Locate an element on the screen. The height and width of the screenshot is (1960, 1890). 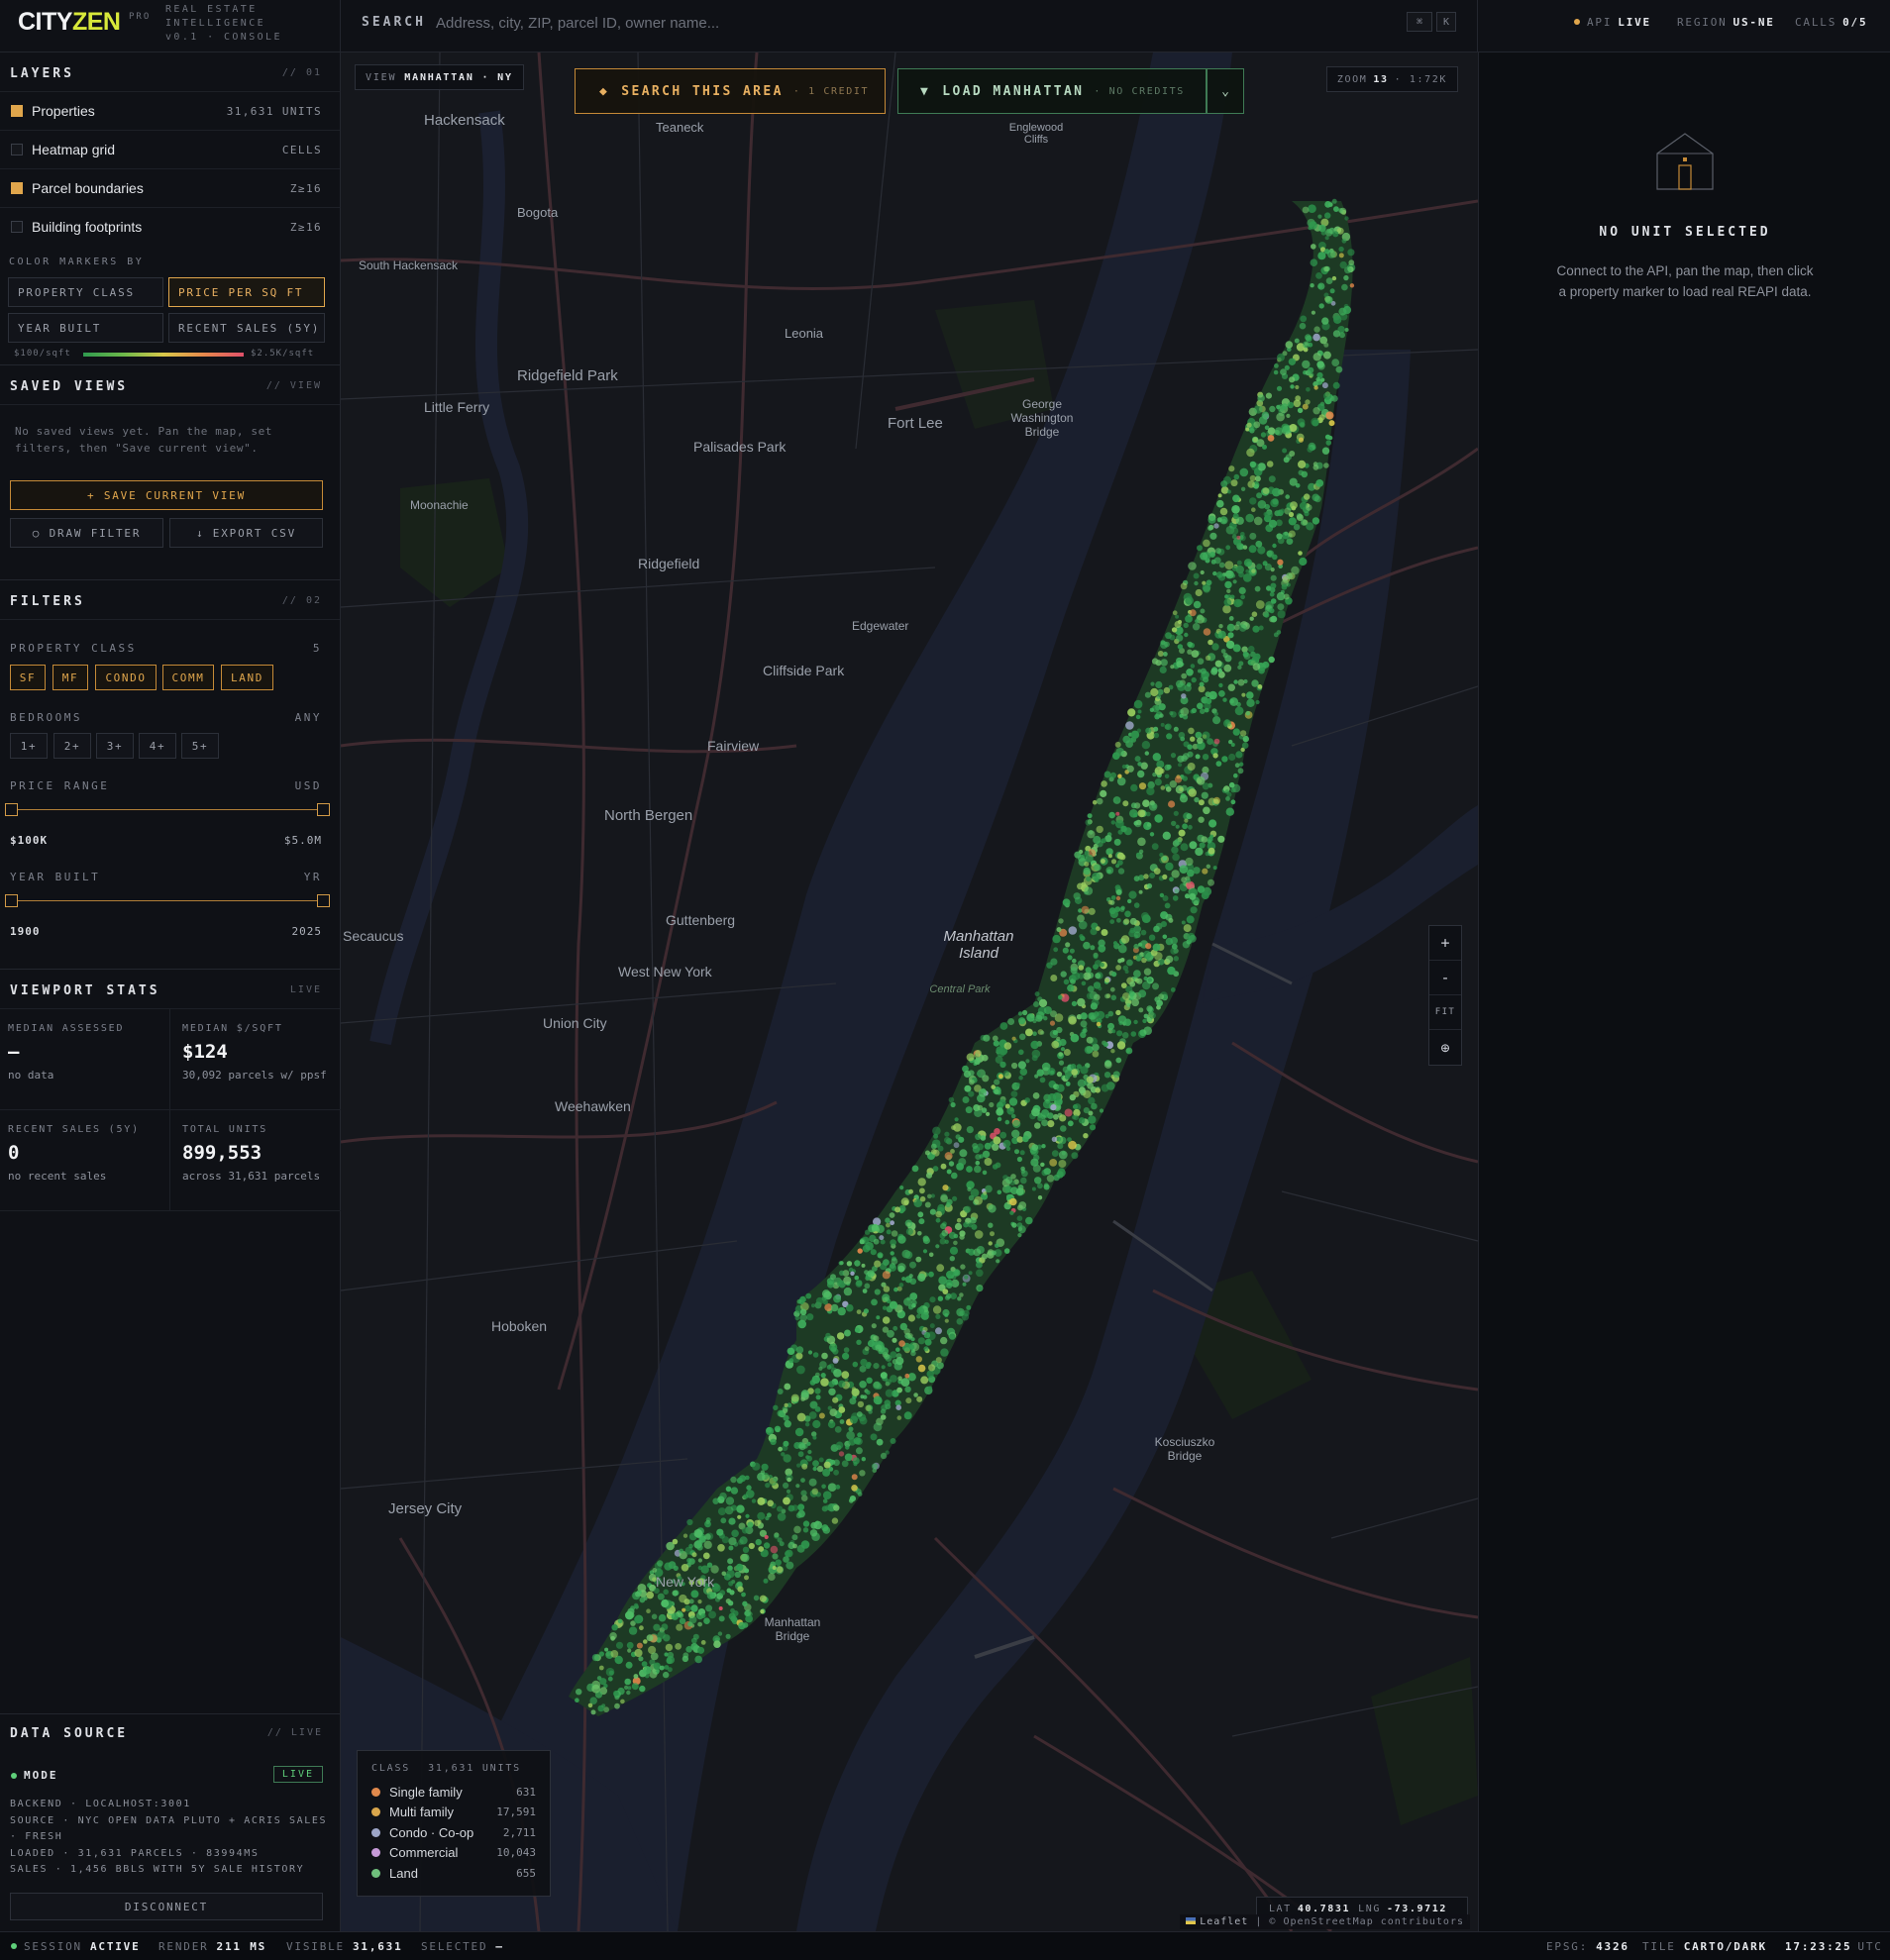
color-by-price-per-sqft: PRICE PER SQ FT is located at coordinates (246, 292).